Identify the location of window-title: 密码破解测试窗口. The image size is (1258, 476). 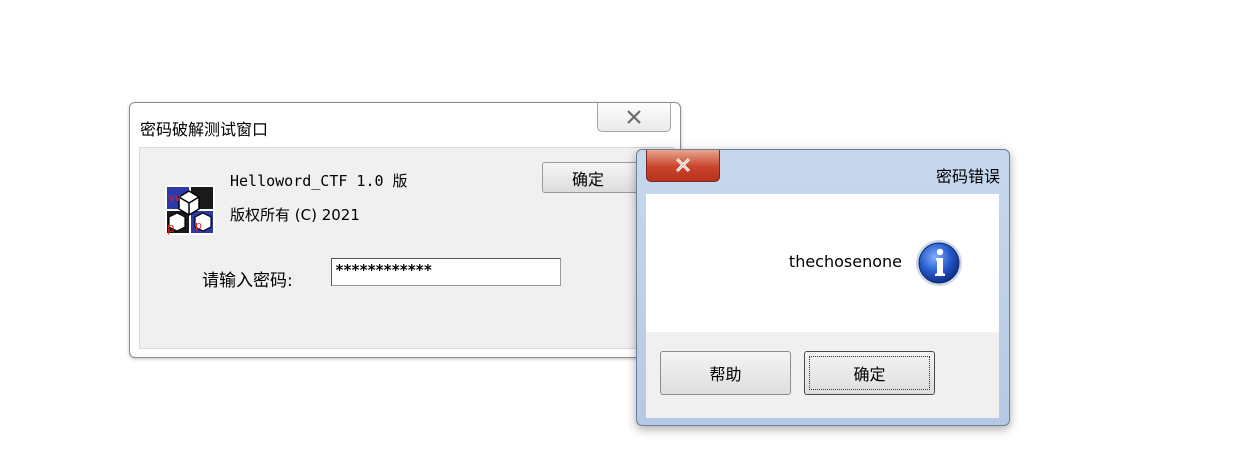
(204, 129).